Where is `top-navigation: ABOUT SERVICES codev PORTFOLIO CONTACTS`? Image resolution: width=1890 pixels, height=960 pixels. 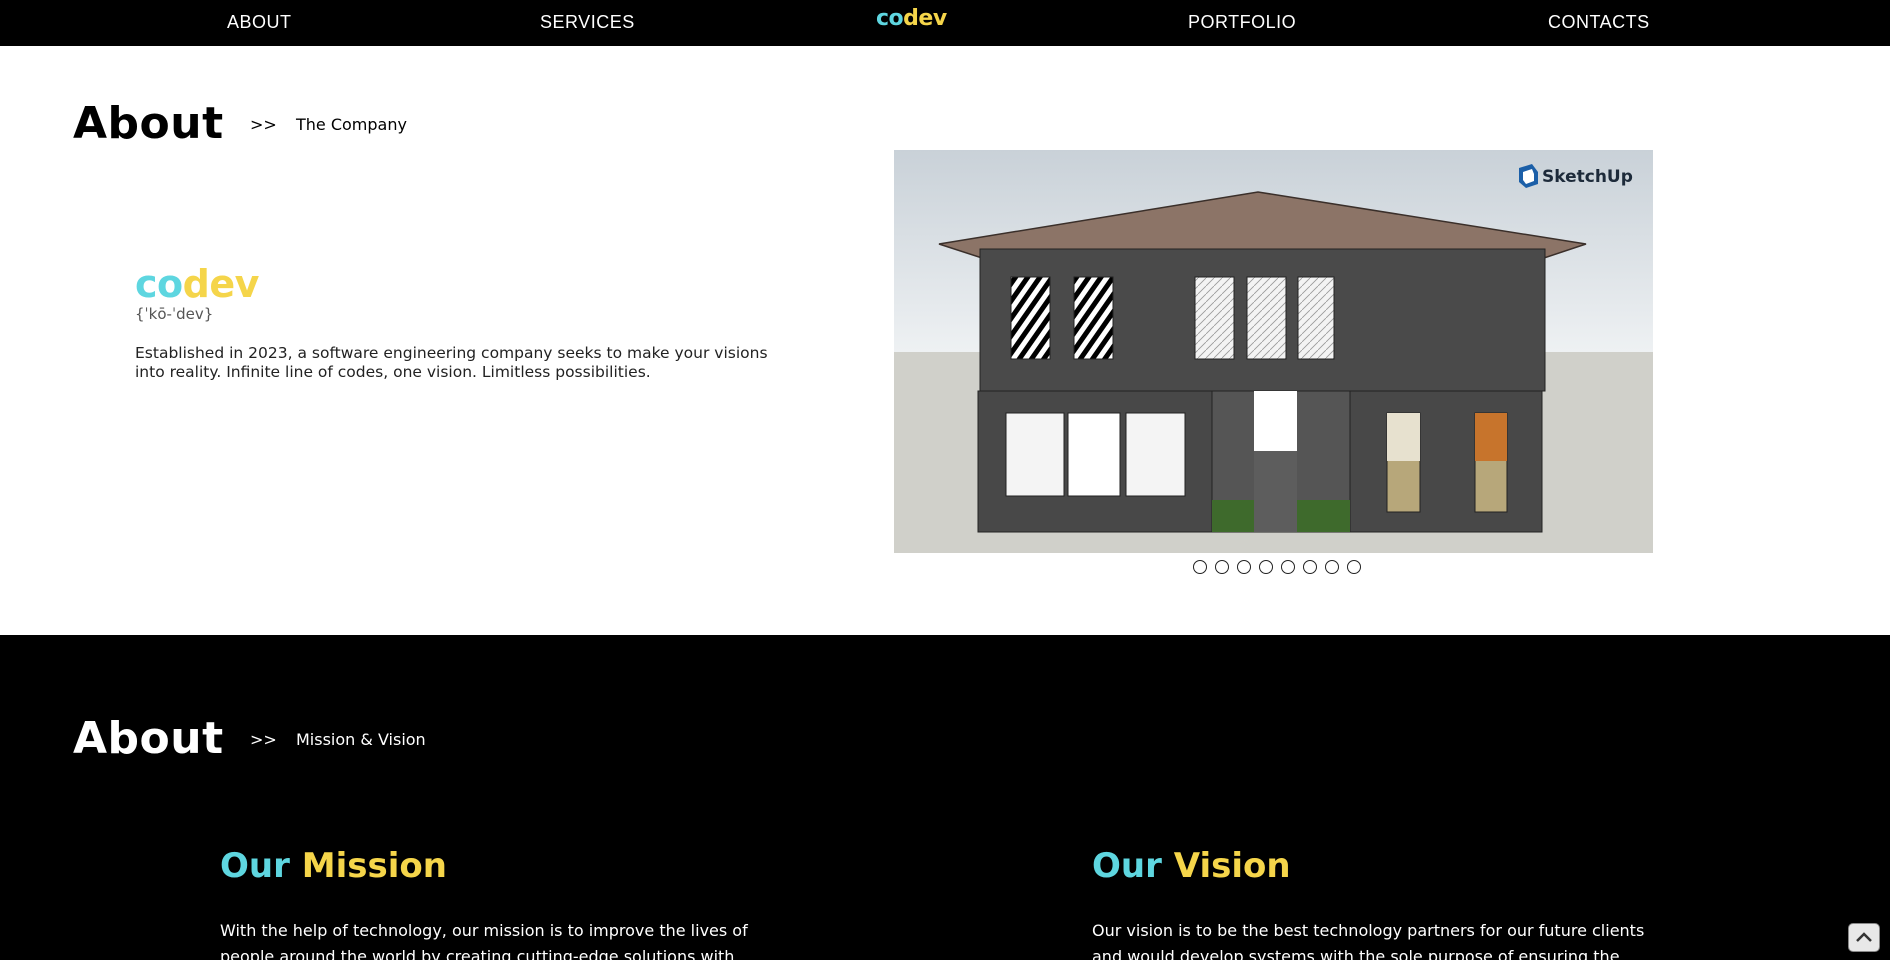 top-navigation: ABOUT SERVICES codev PORTFOLIO CONTACTS is located at coordinates (945, 23).